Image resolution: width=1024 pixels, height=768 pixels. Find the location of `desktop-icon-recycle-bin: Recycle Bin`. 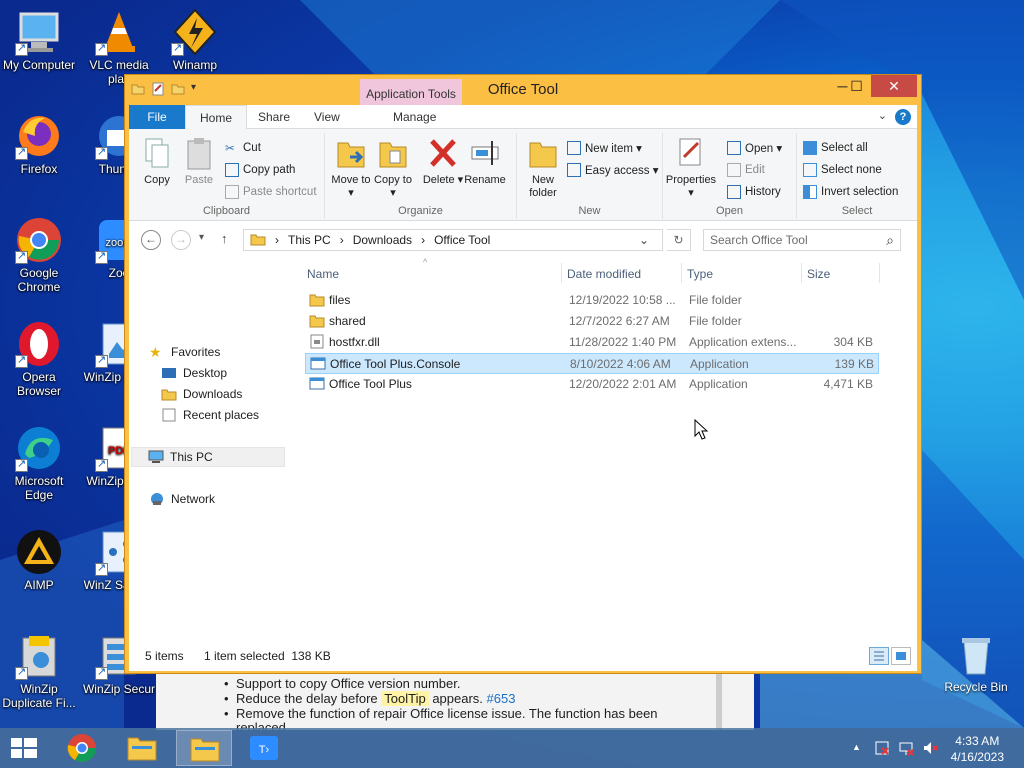

desktop-icon-recycle-bin: Recycle Bin is located at coordinates (976, 662).